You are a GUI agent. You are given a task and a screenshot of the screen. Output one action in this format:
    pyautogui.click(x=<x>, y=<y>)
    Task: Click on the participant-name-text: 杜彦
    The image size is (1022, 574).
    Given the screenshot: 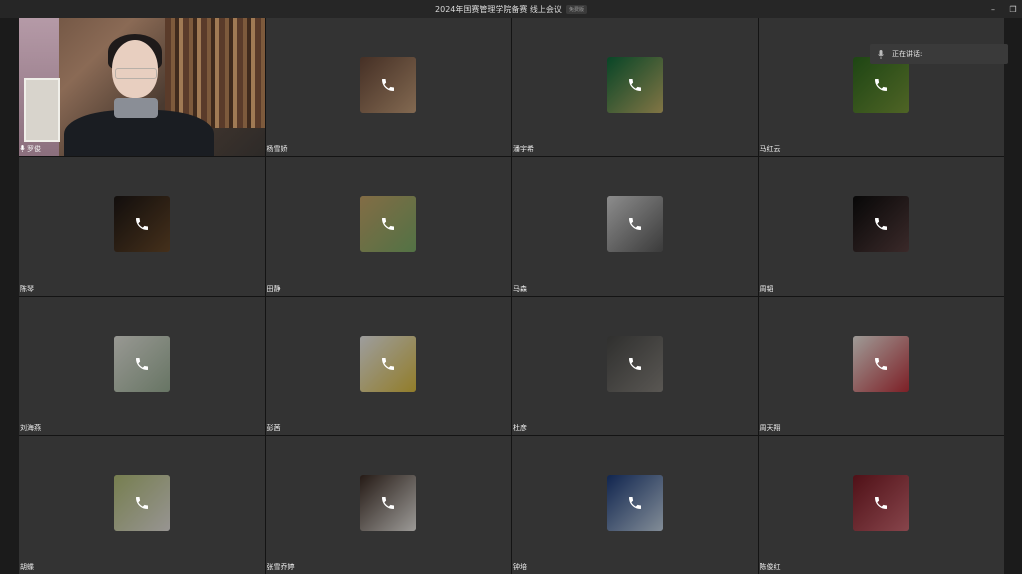 What is the action you would take?
    pyautogui.click(x=520, y=427)
    